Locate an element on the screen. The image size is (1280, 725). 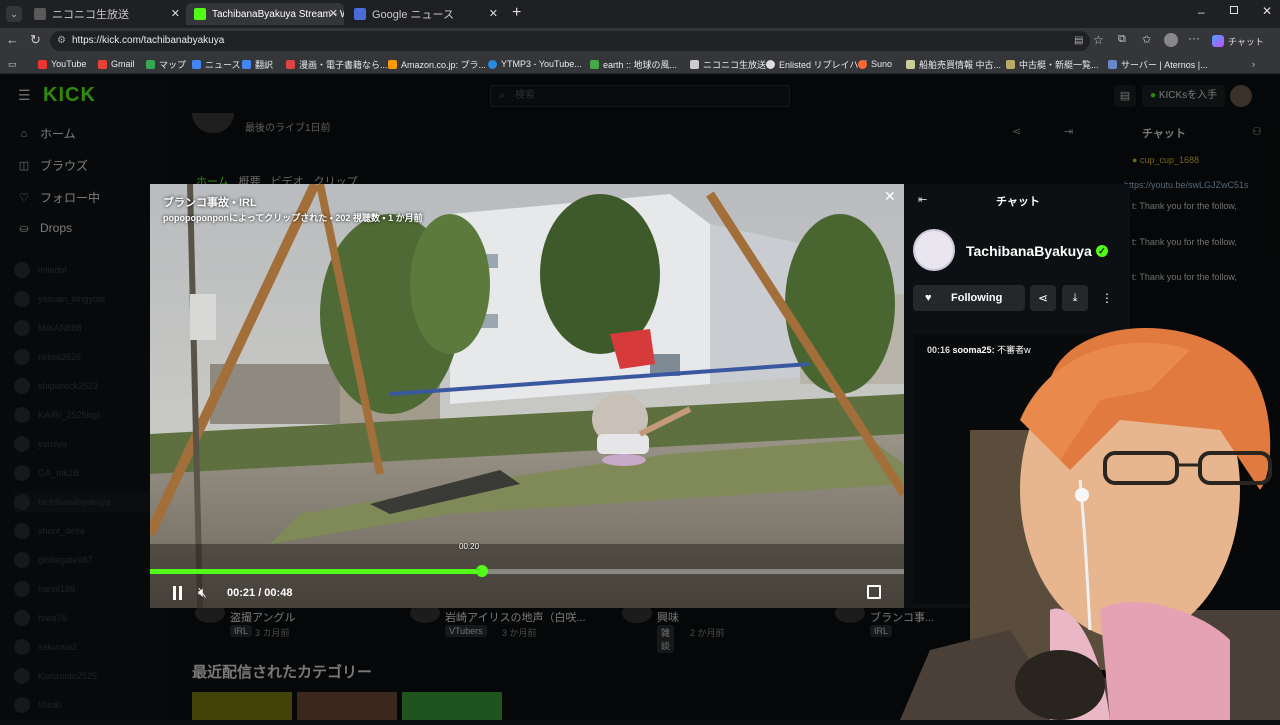
ytmp3-icon is located at coordinates (492, 64).